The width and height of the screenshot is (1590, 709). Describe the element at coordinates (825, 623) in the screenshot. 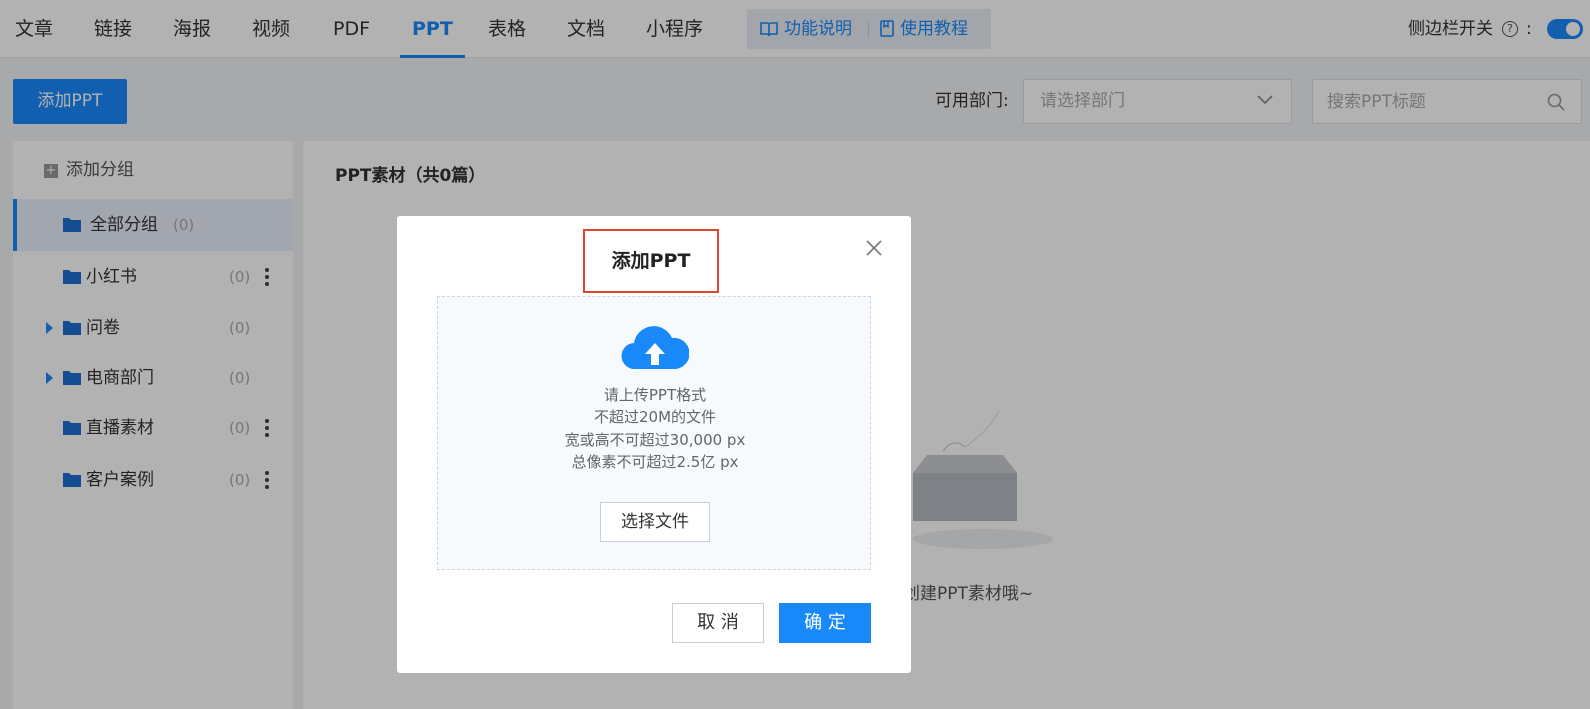

I see `confirm-button: 确 定` at that location.